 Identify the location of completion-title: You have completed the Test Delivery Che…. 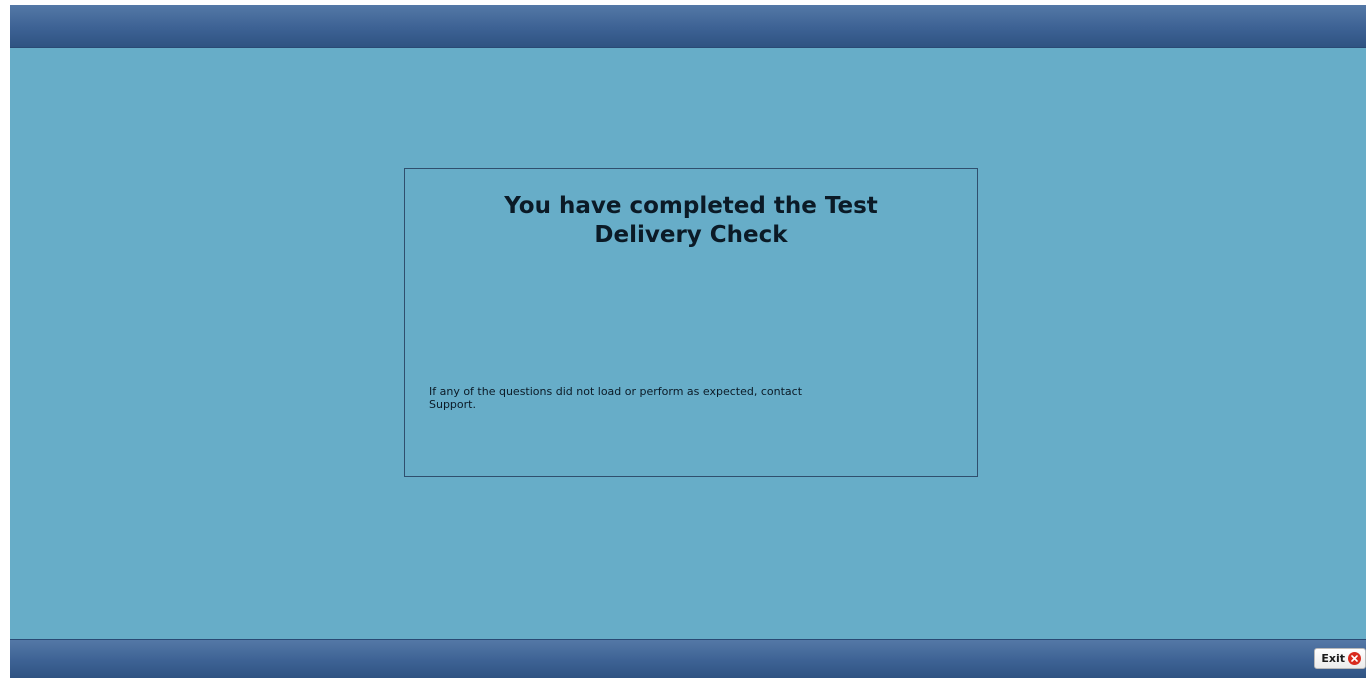
(691, 221).